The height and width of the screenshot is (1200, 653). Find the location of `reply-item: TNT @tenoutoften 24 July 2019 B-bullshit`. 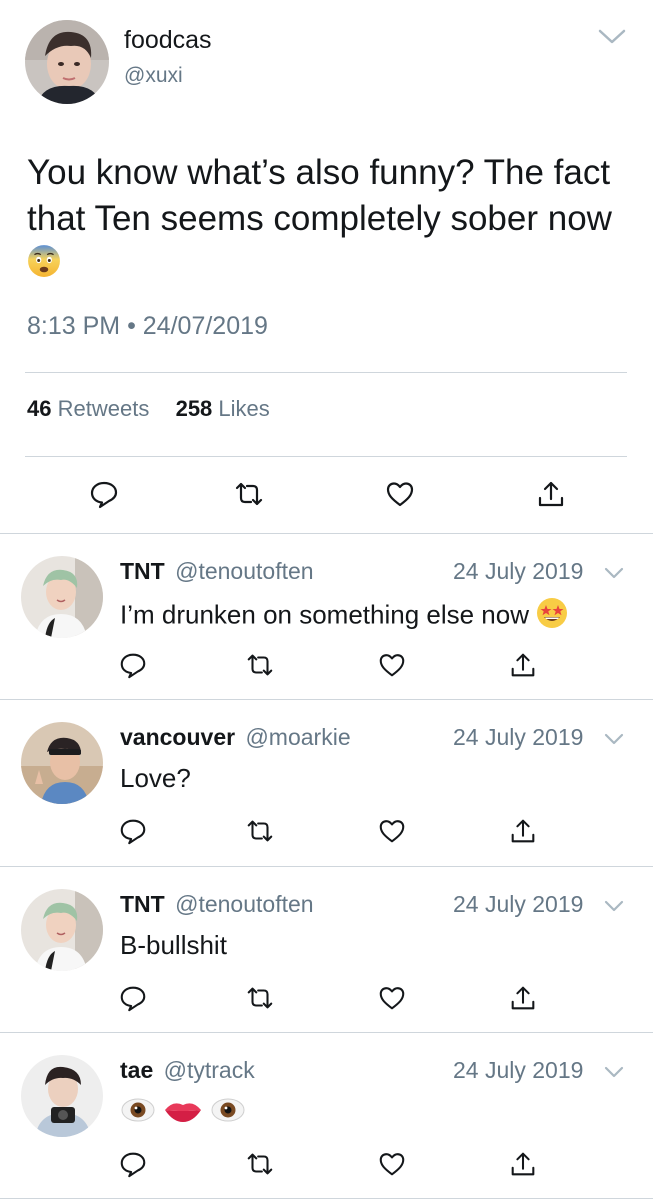

reply-item: TNT @tenoutoften 24 July 2019 B-bullshit is located at coordinates (326, 950).